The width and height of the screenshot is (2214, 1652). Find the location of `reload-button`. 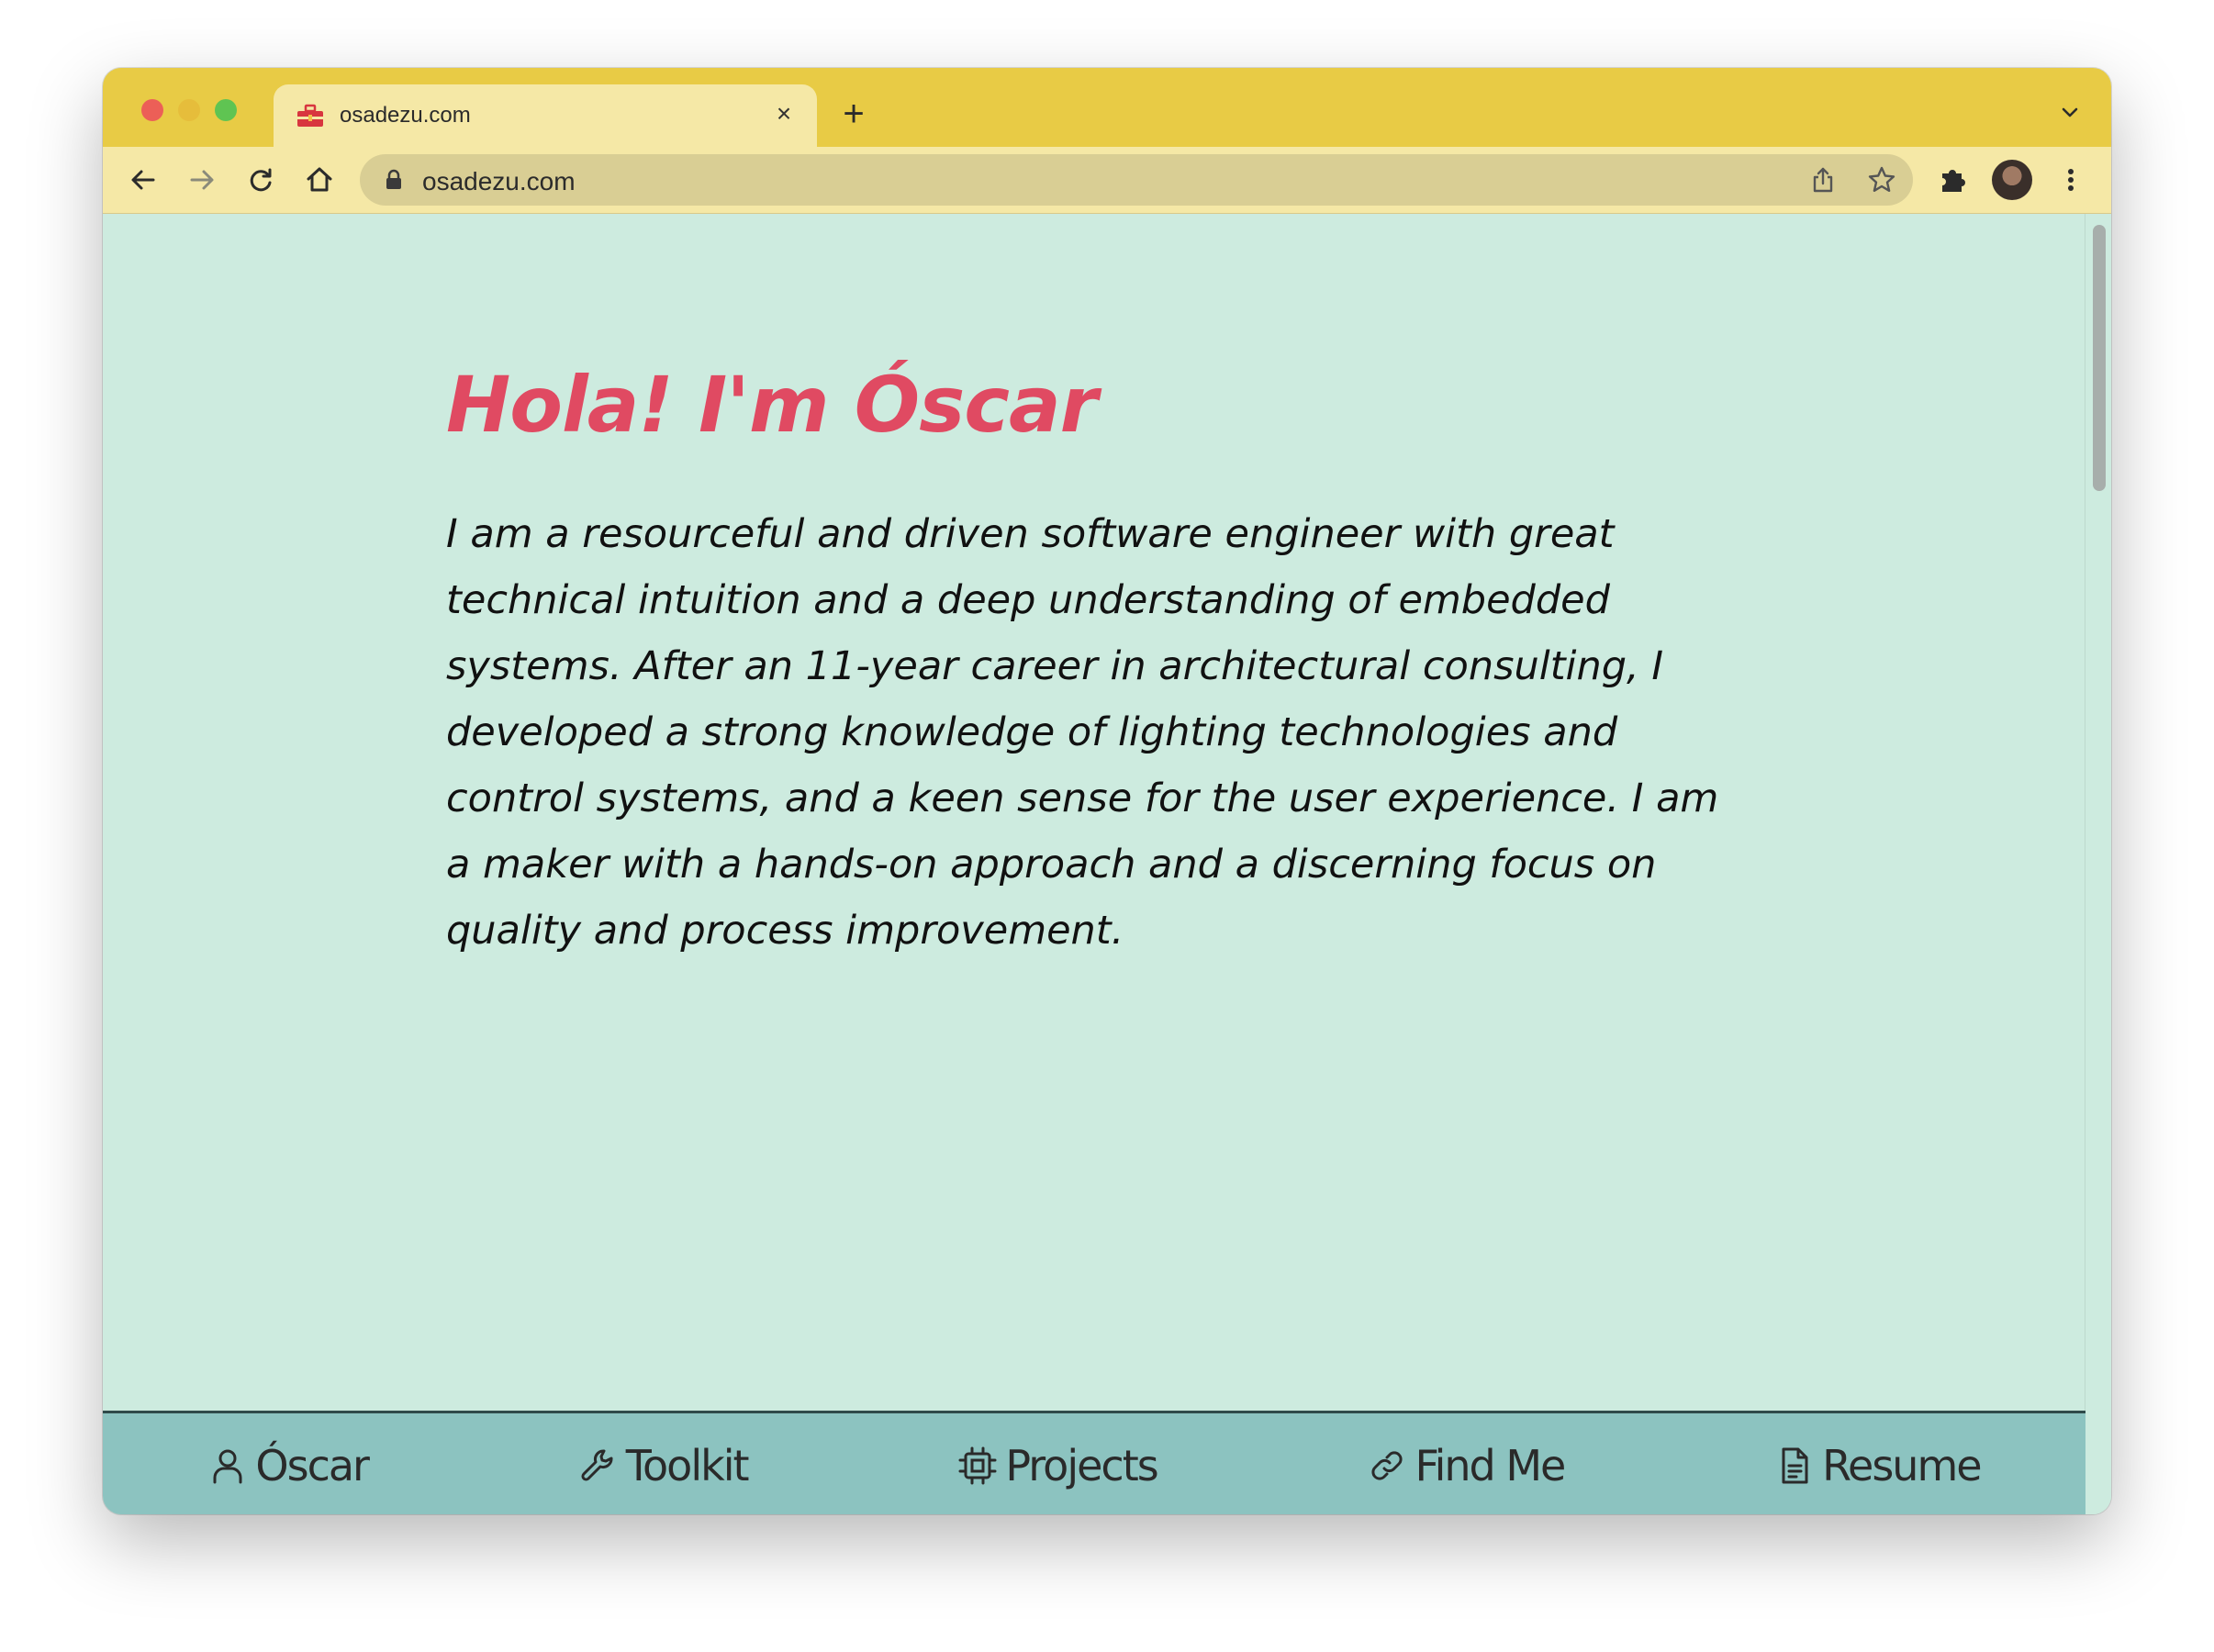

reload-button is located at coordinates (260, 180).